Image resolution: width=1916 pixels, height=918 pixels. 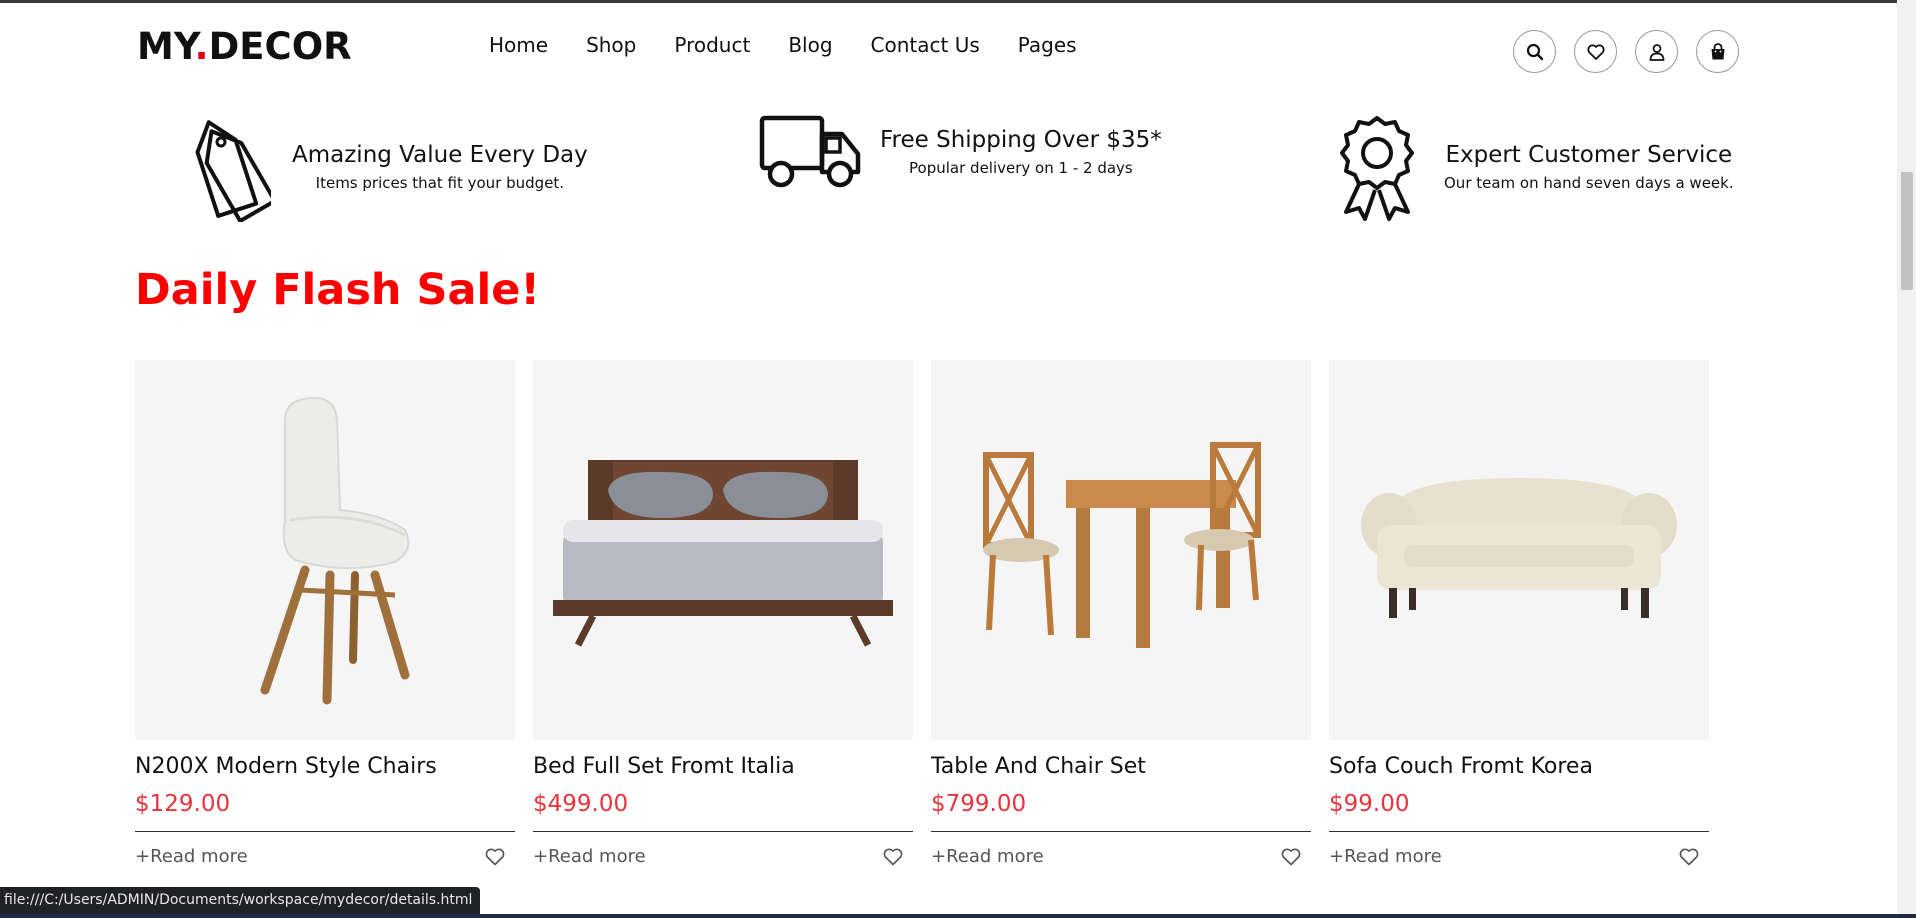 I want to click on product-name: Sofa Couch Fromt Korea, so click(x=1519, y=766).